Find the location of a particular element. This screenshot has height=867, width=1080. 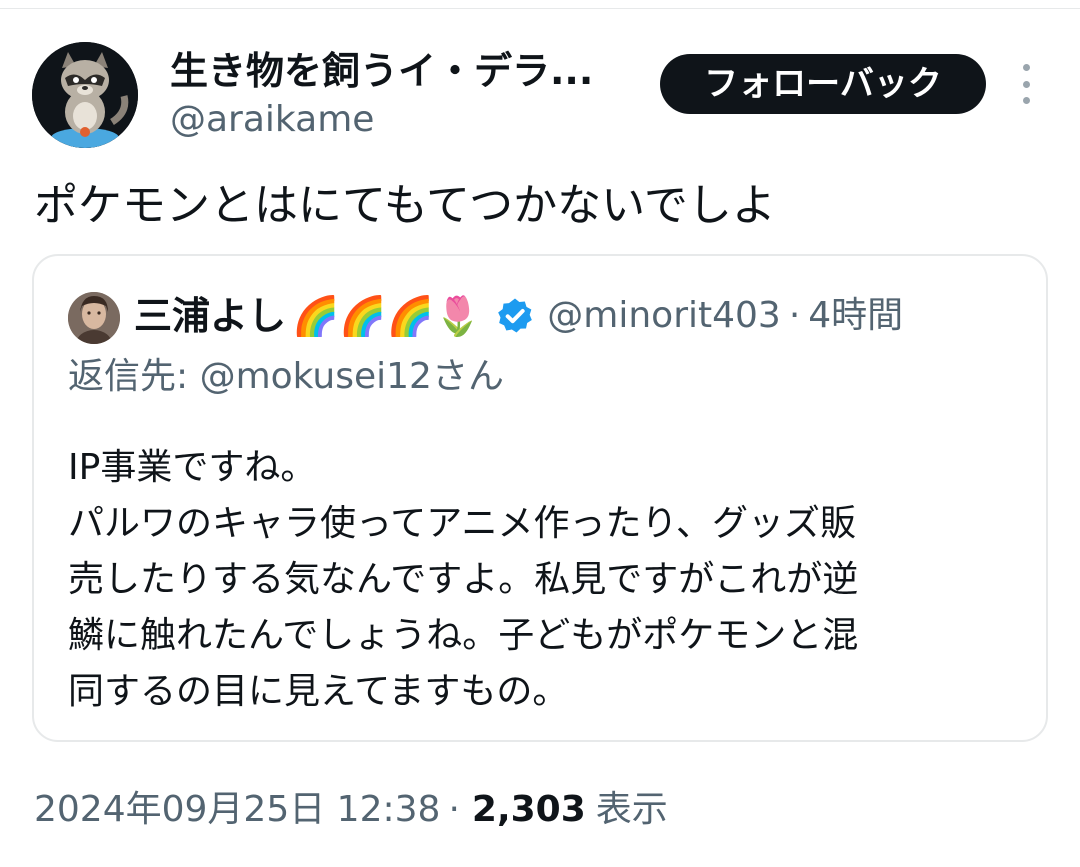

quoted-text-line: 同するの目に見えてますもの。 is located at coordinates (318, 691).